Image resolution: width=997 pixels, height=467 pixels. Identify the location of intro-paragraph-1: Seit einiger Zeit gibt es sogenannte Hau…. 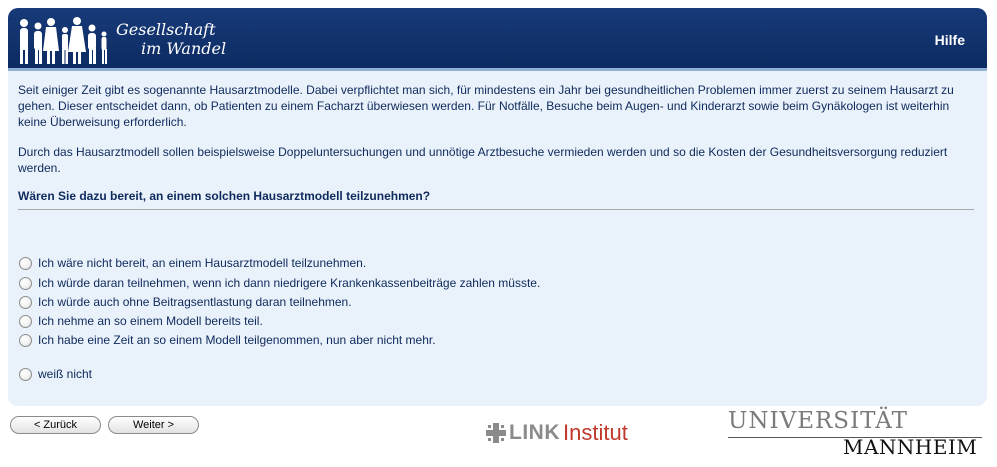
(486, 106).